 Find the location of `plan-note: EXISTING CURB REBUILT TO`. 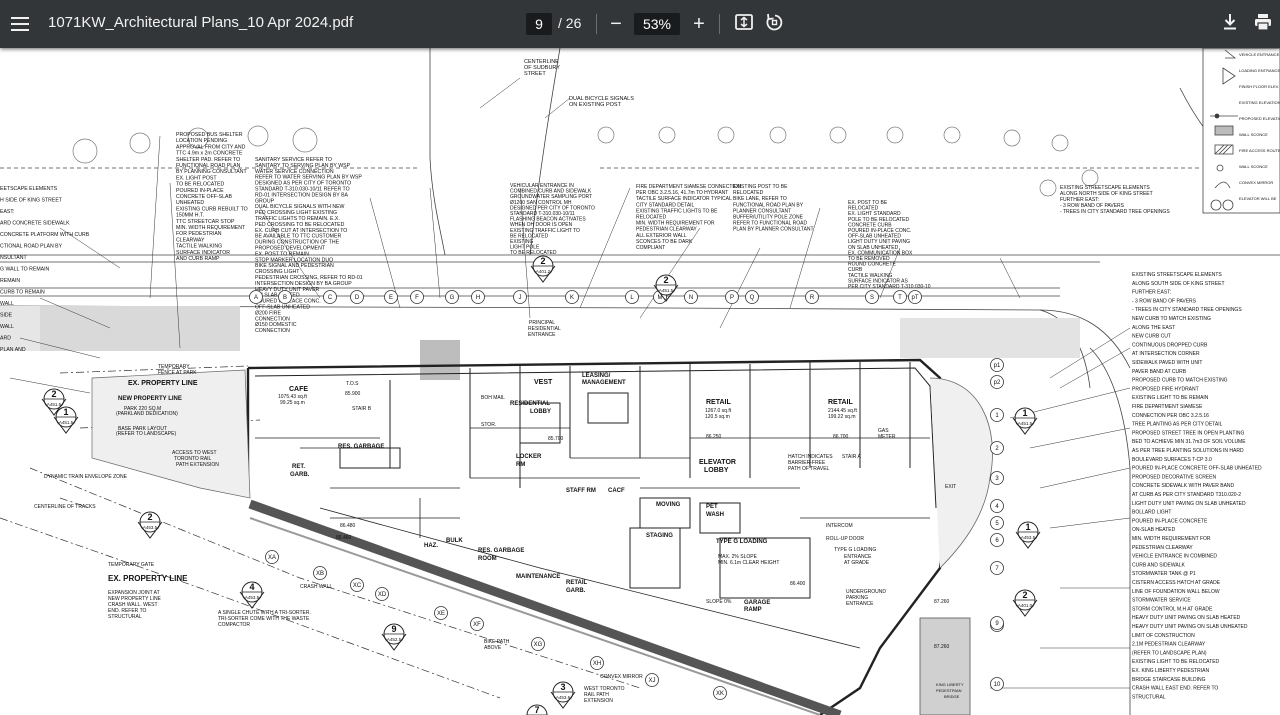

plan-note: EXISTING CURB REBUILT TO is located at coordinates (212, 209).